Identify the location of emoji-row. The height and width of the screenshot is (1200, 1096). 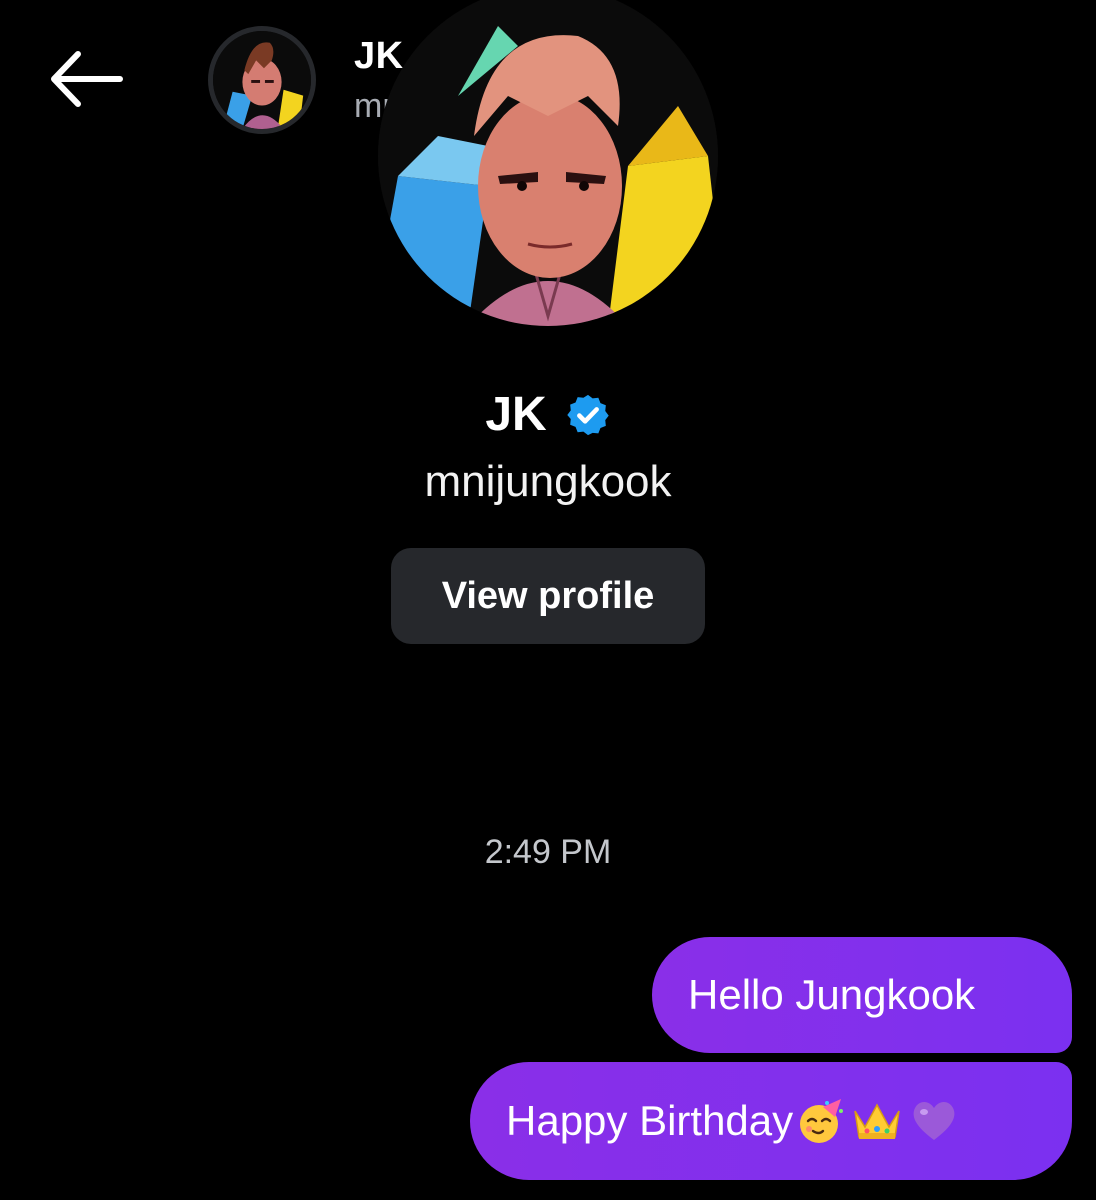
(878, 1121).